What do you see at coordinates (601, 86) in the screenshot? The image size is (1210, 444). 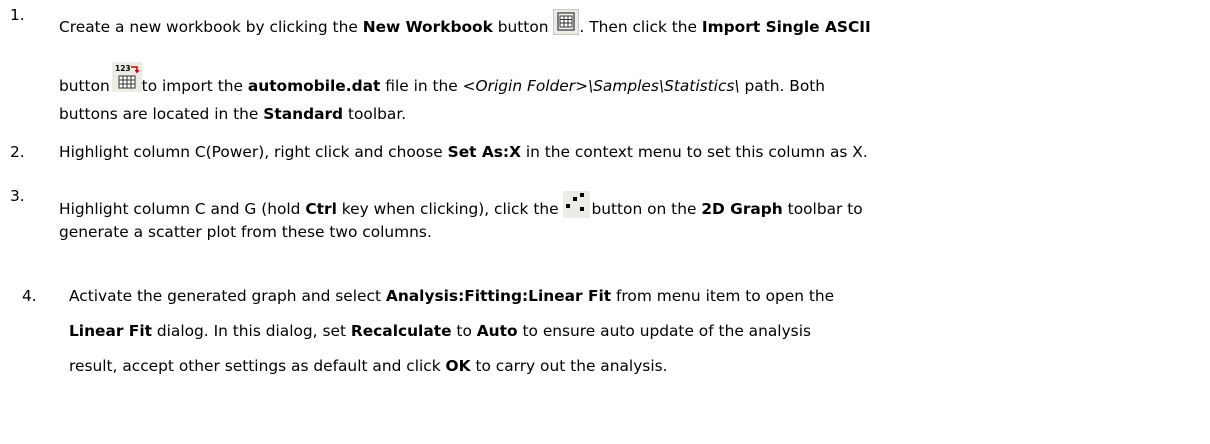 I see `origin-folder-path: <Origin Folder>\Samples\Statistics\` at bounding box center [601, 86].